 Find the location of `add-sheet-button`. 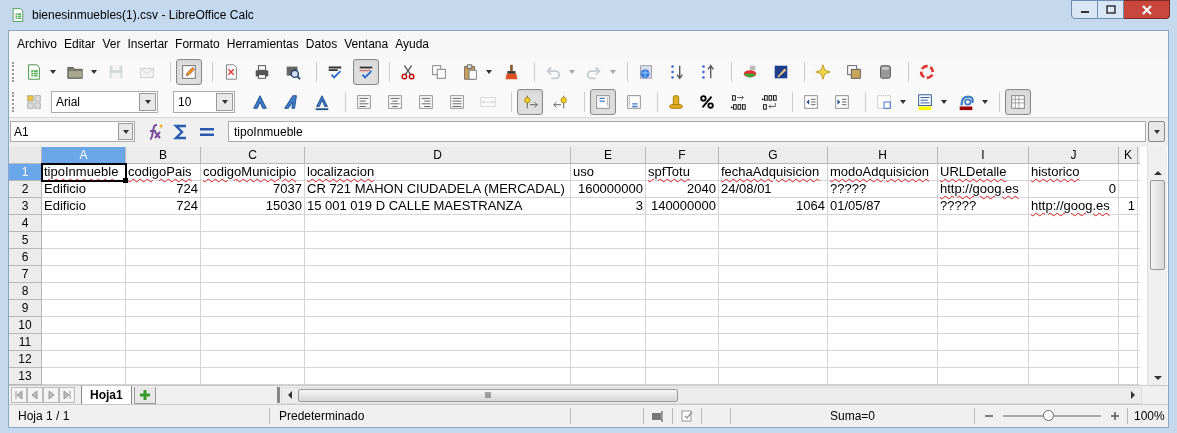

add-sheet-button is located at coordinates (144, 395).